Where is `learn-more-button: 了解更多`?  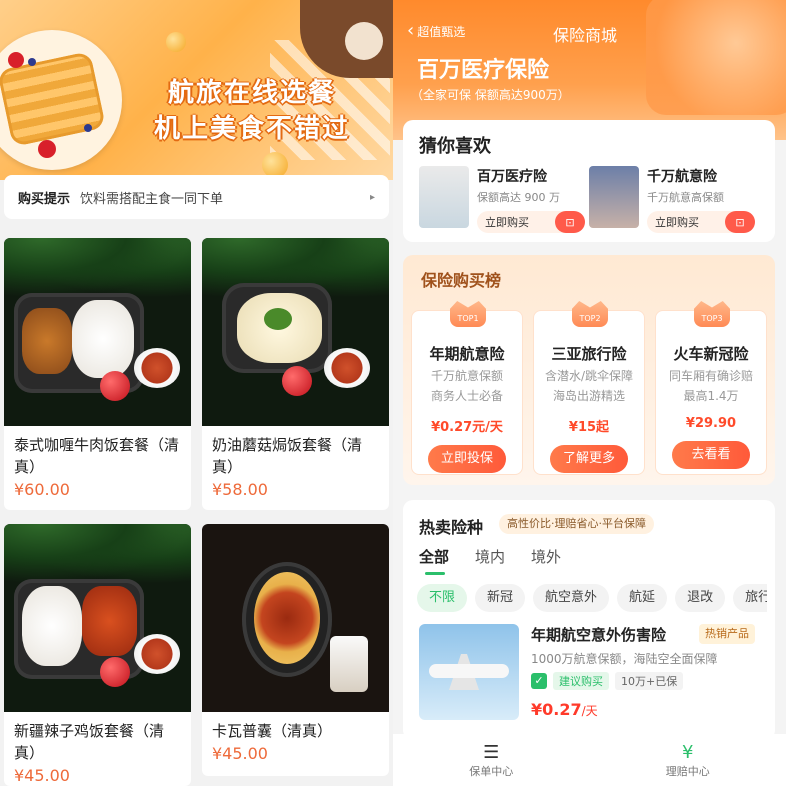
learn-more-button: 了解更多 is located at coordinates (589, 459).